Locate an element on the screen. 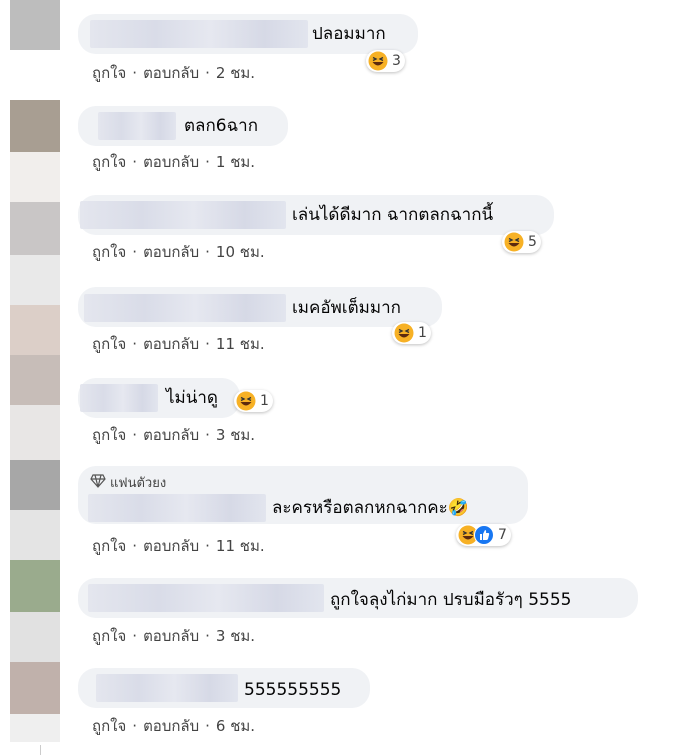 This screenshot has width=700, height=755. comment-timestamp: 6 ชม. is located at coordinates (235, 726).